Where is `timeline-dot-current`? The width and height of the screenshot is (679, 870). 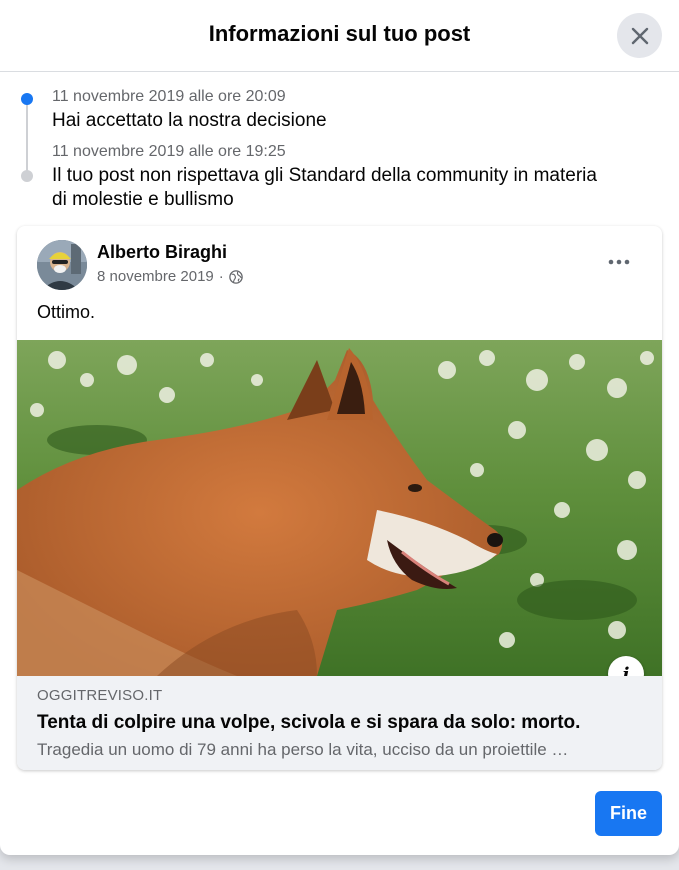 timeline-dot-current is located at coordinates (27, 99).